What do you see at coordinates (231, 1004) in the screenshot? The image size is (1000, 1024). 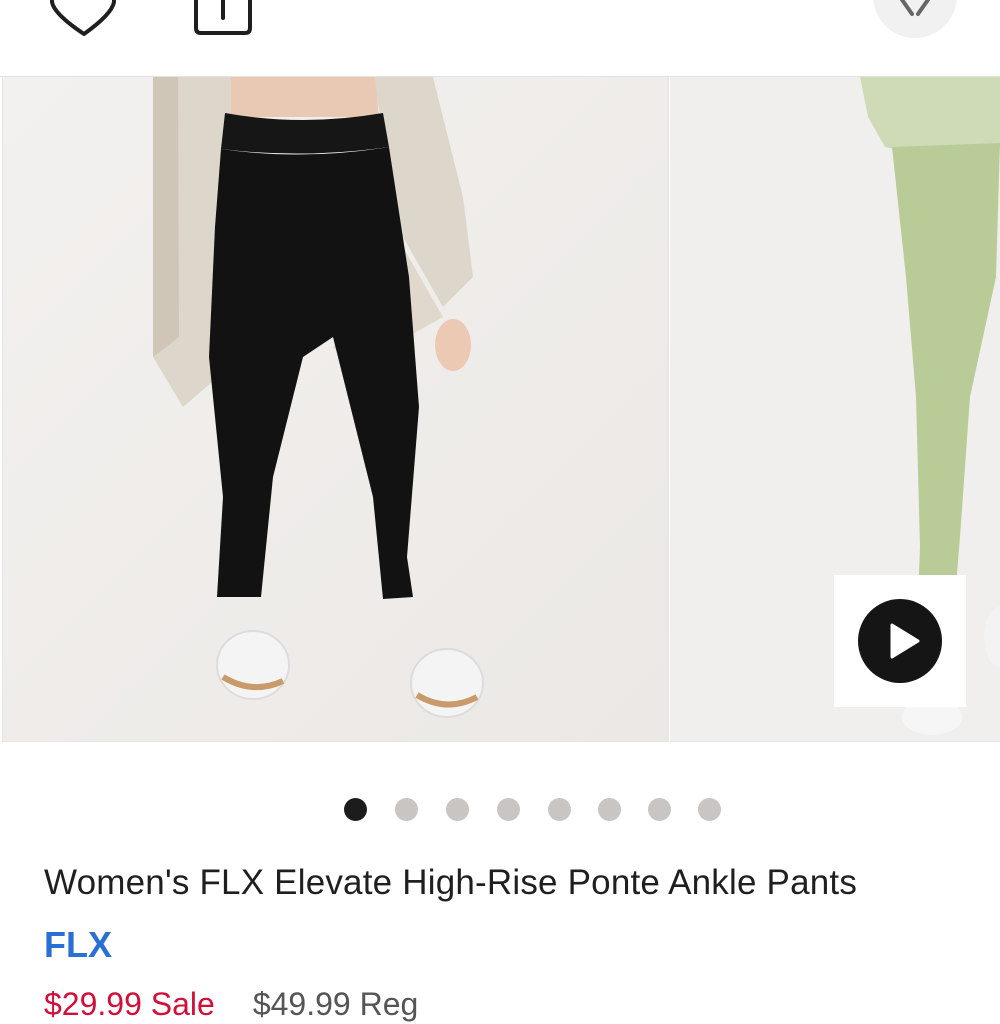 I see `price-row: $29.99 Sale $49.99 Reg` at bounding box center [231, 1004].